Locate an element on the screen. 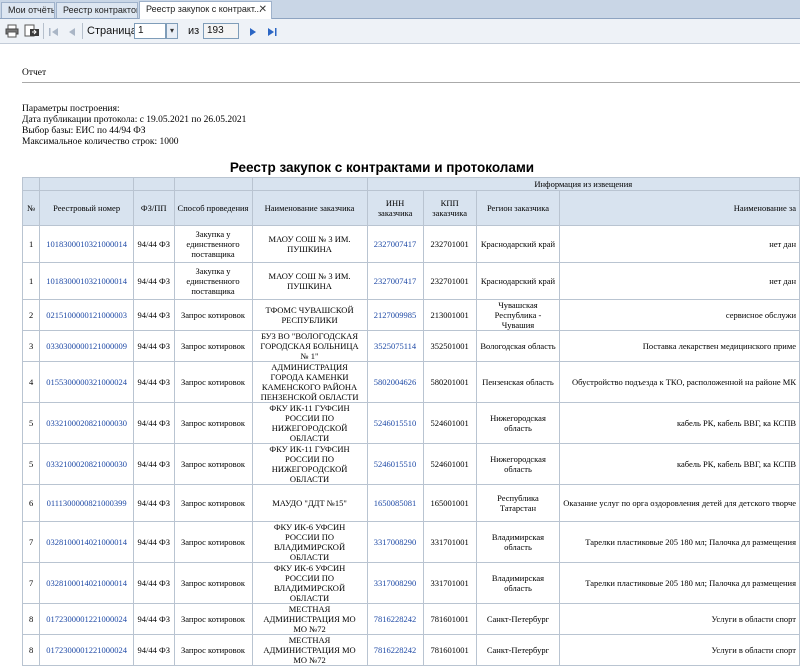 The height and width of the screenshot is (666, 800). tab-procurement-registry: Реестр закупок с контракт... ✕ is located at coordinates (205, 10).